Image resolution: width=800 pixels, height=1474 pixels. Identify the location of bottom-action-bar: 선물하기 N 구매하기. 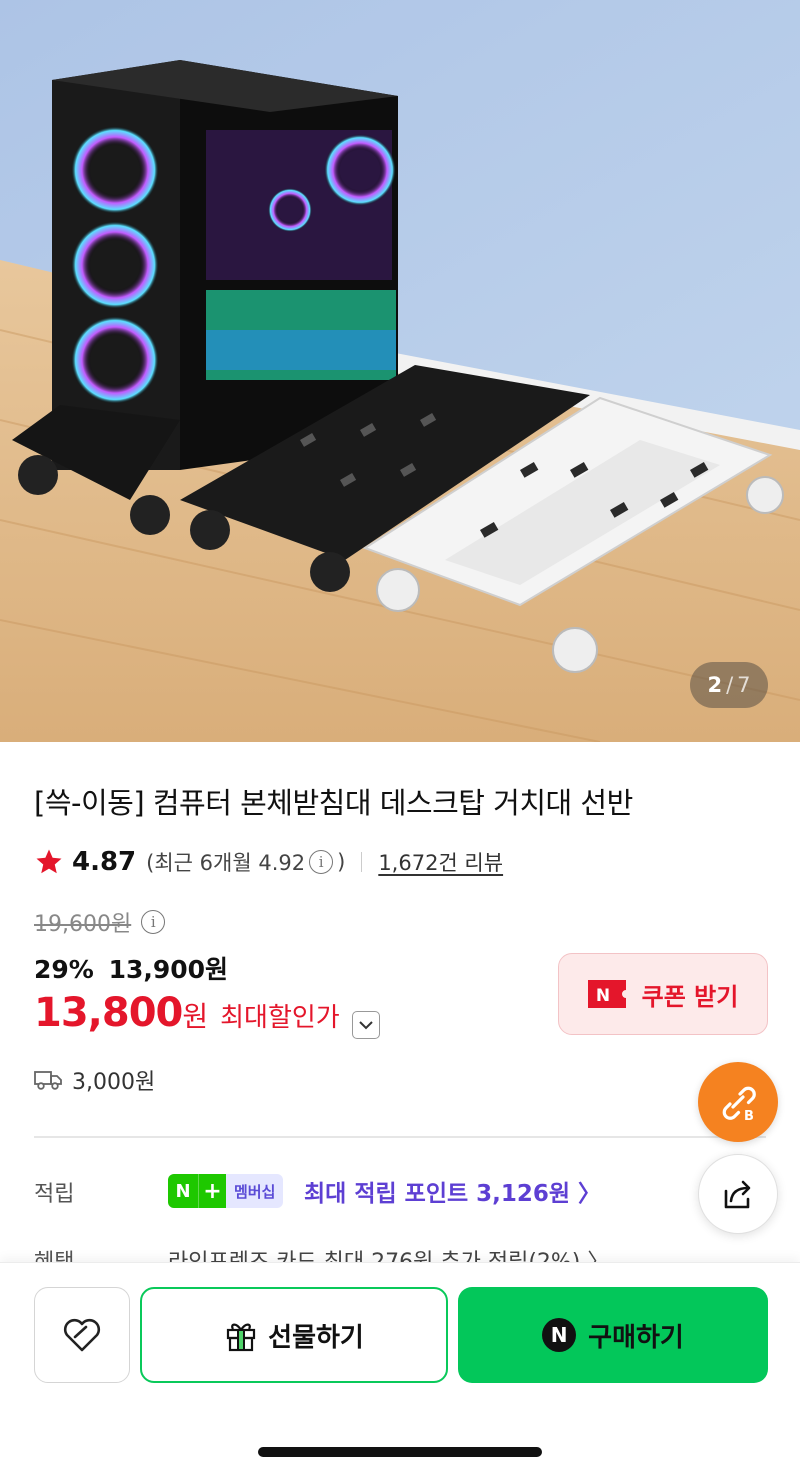
(400, 1368).